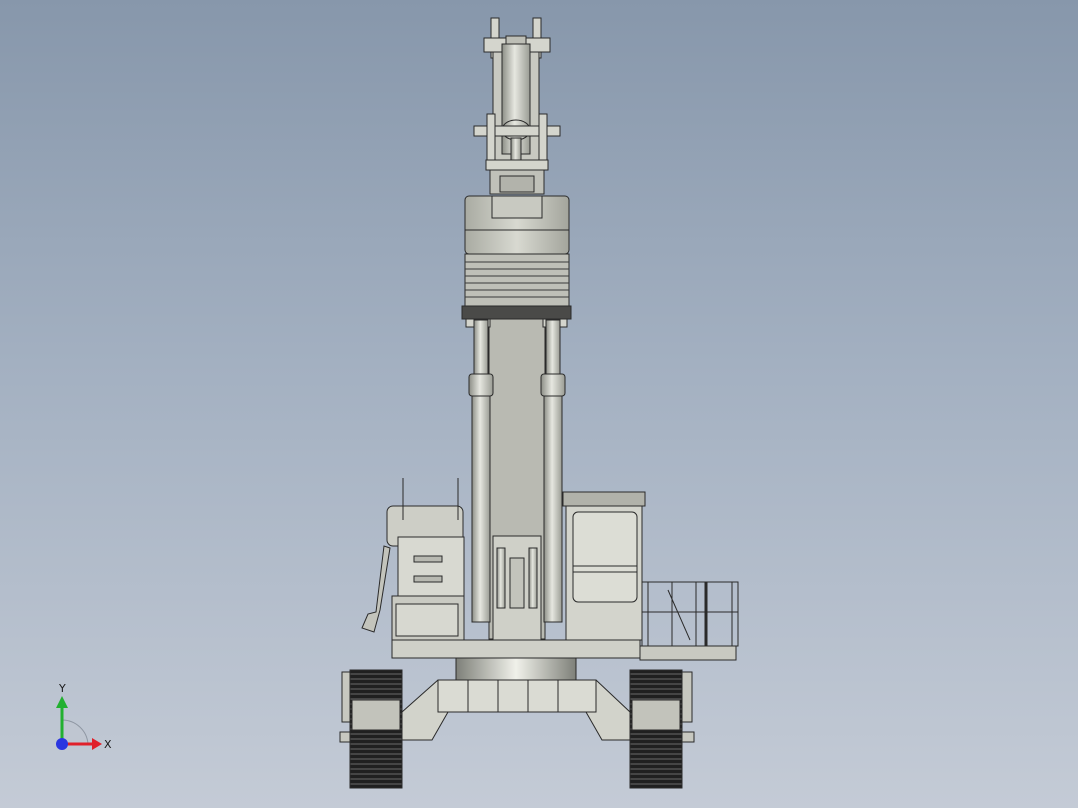 The height and width of the screenshot is (808, 1078). Describe the element at coordinates (371, 729) in the screenshot. I see `track-left` at that location.